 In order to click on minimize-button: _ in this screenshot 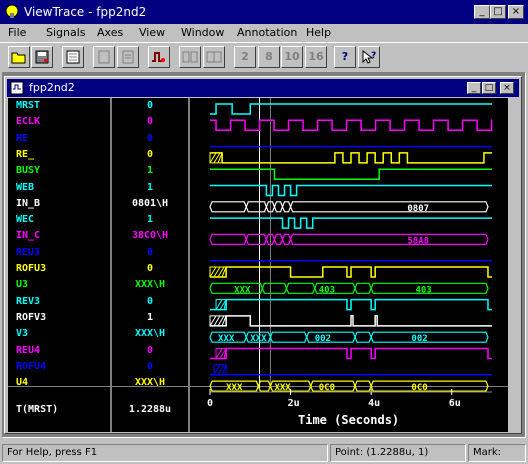, I will do `click(482, 12)`.